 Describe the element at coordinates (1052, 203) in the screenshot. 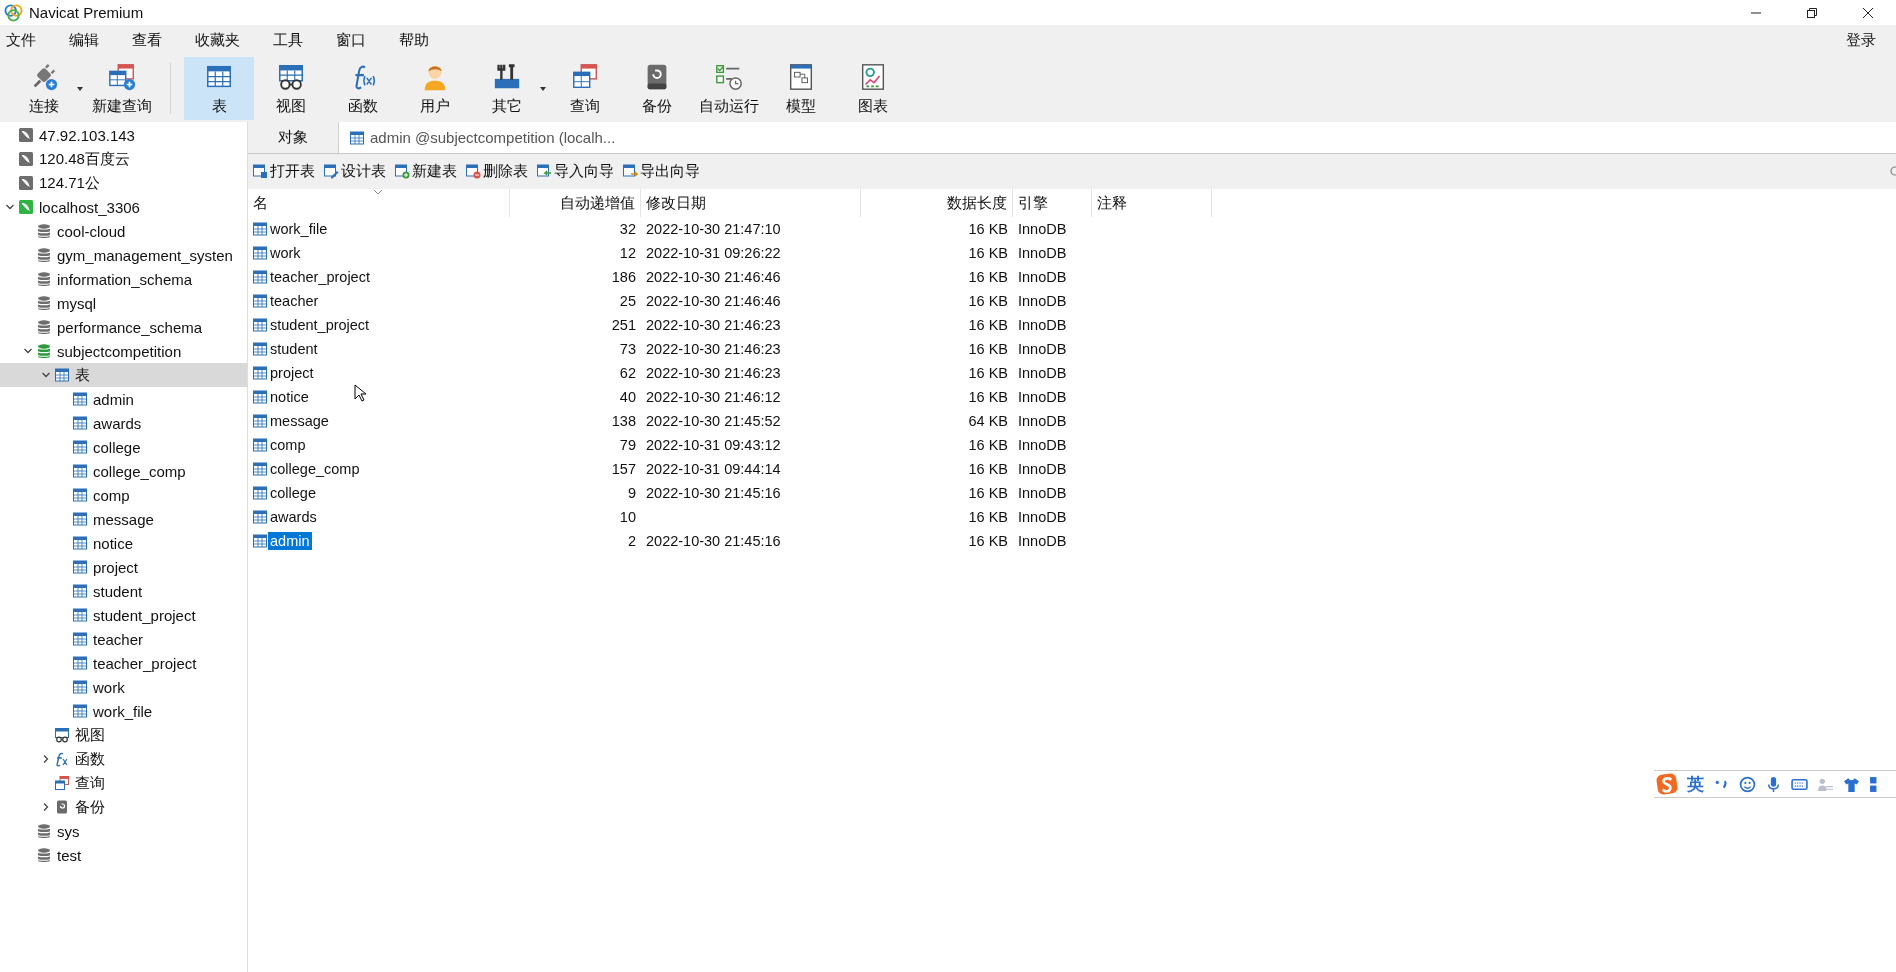

I see `column-header: 引擎` at that location.